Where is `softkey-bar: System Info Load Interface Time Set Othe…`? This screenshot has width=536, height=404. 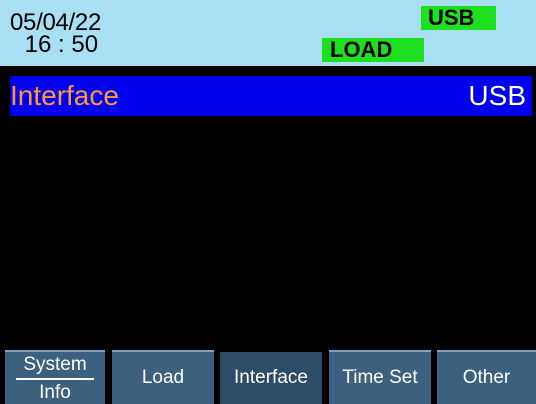 softkey-bar: System Info Load Interface Time Set Othe… is located at coordinates (268, 376).